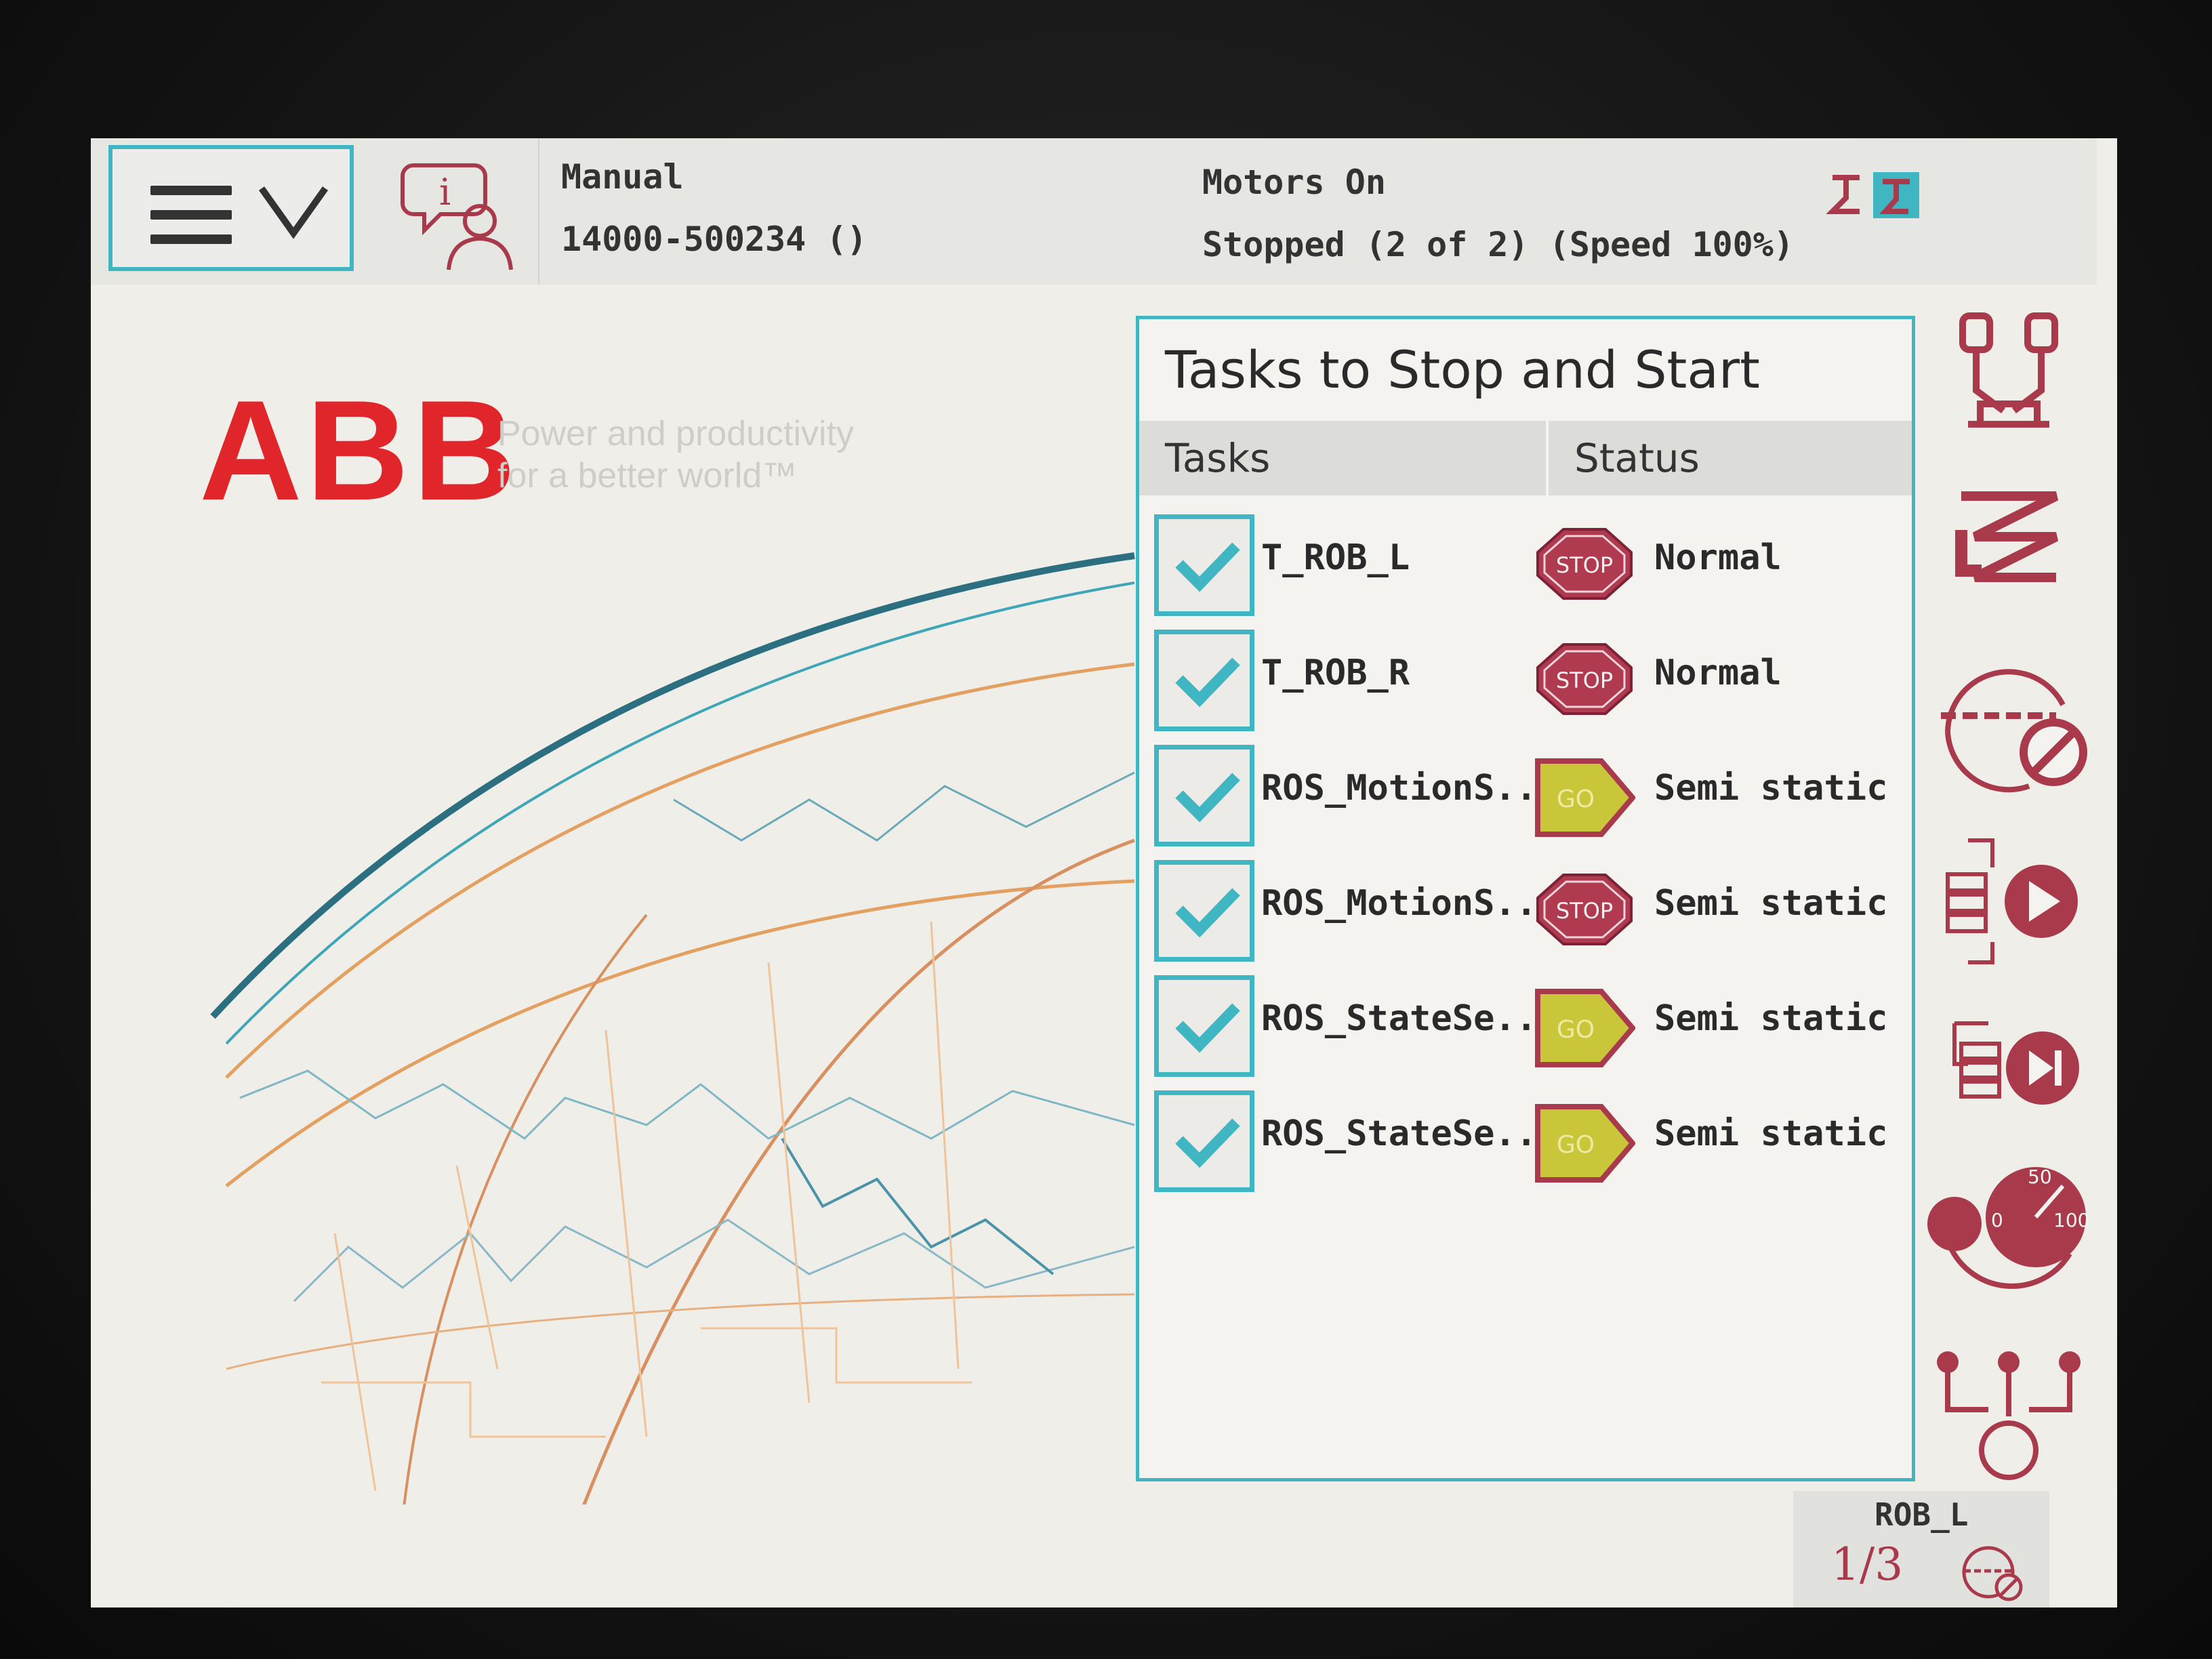 This screenshot has width=2212, height=1659. What do you see at coordinates (1522, 565) in the screenshot?
I see `task-row: T_ROB_L STOP Normal` at bounding box center [1522, 565].